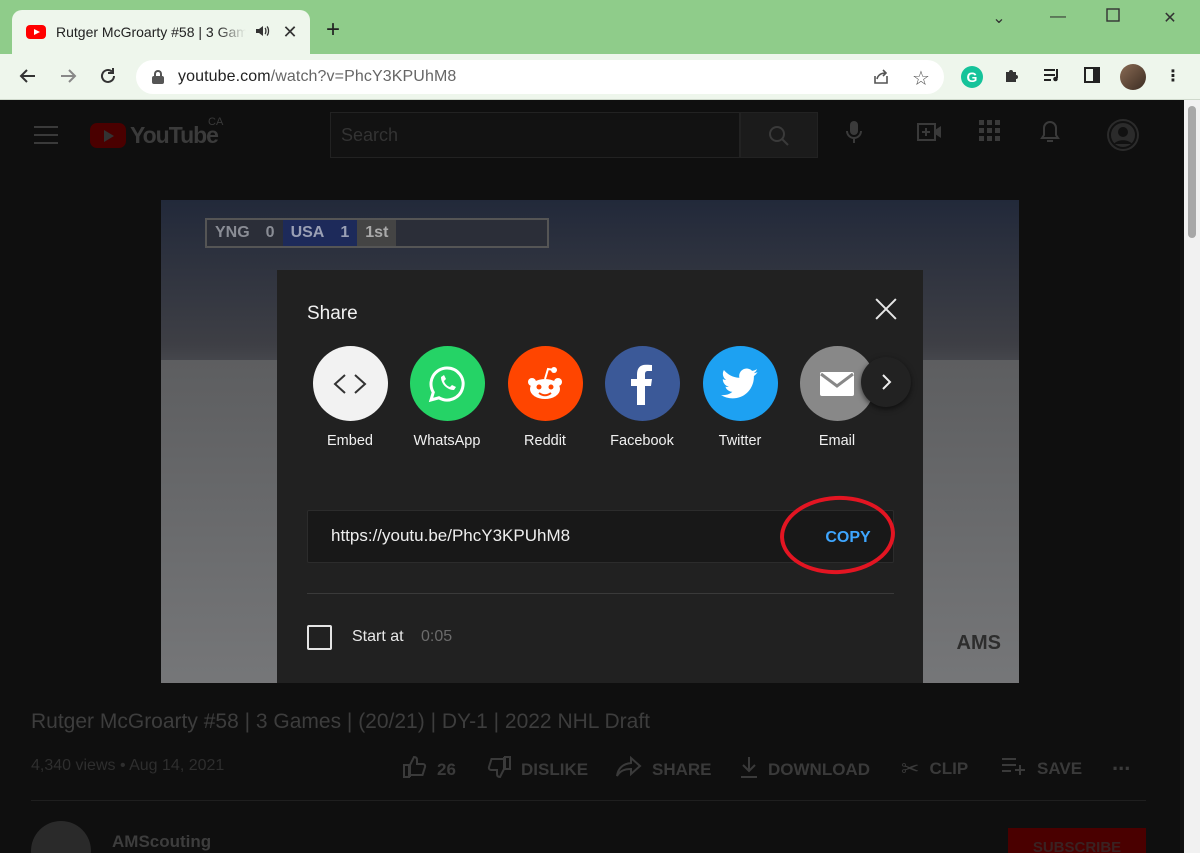  What do you see at coordinates (108, 135) in the screenshot?
I see `youtube-logo-icon` at bounding box center [108, 135].